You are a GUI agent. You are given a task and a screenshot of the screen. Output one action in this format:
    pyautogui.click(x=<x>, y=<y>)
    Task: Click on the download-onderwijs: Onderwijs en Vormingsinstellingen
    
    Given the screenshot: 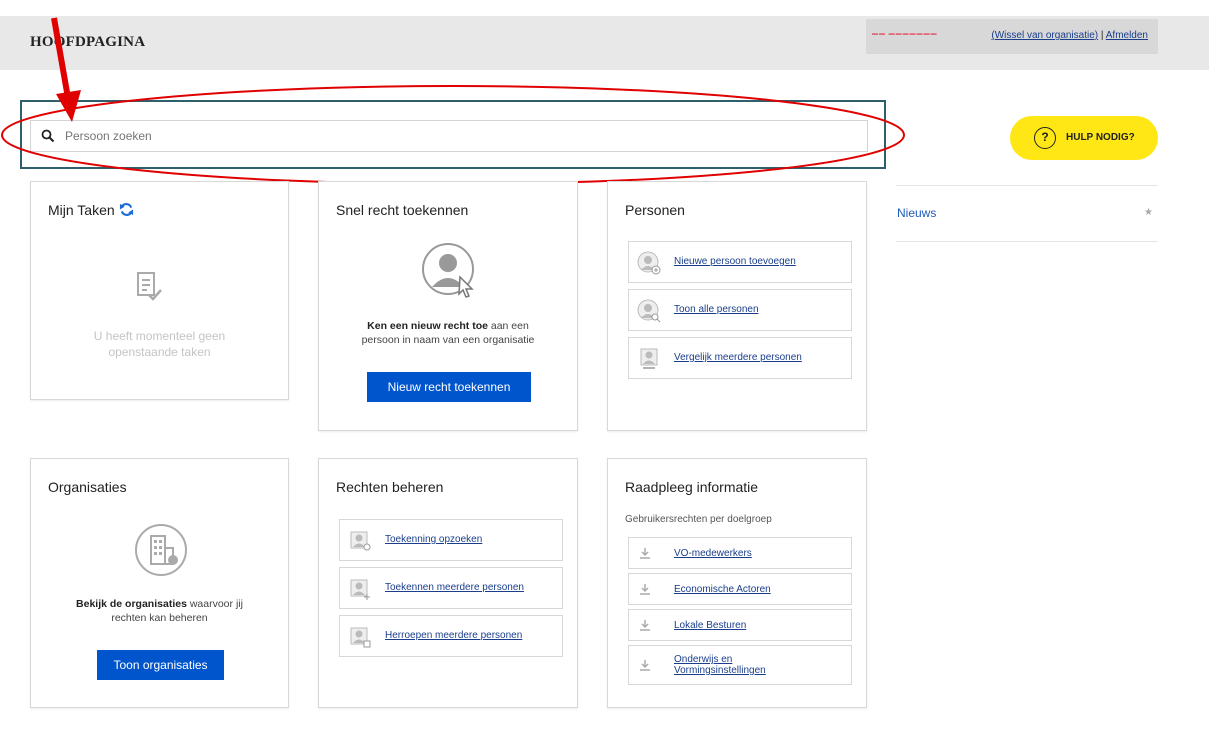 What is the action you would take?
    pyautogui.click(x=740, y=665)
    